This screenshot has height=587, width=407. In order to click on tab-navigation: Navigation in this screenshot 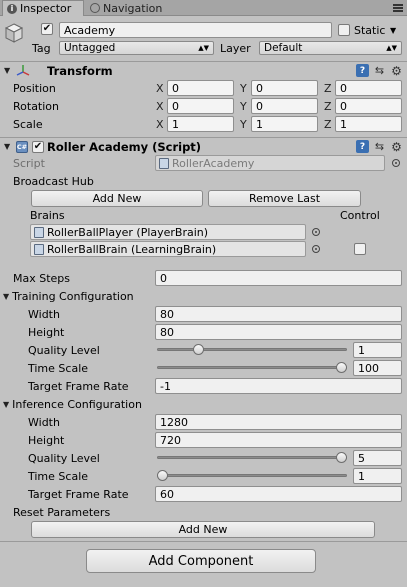, I will do `click(136, 8)`.